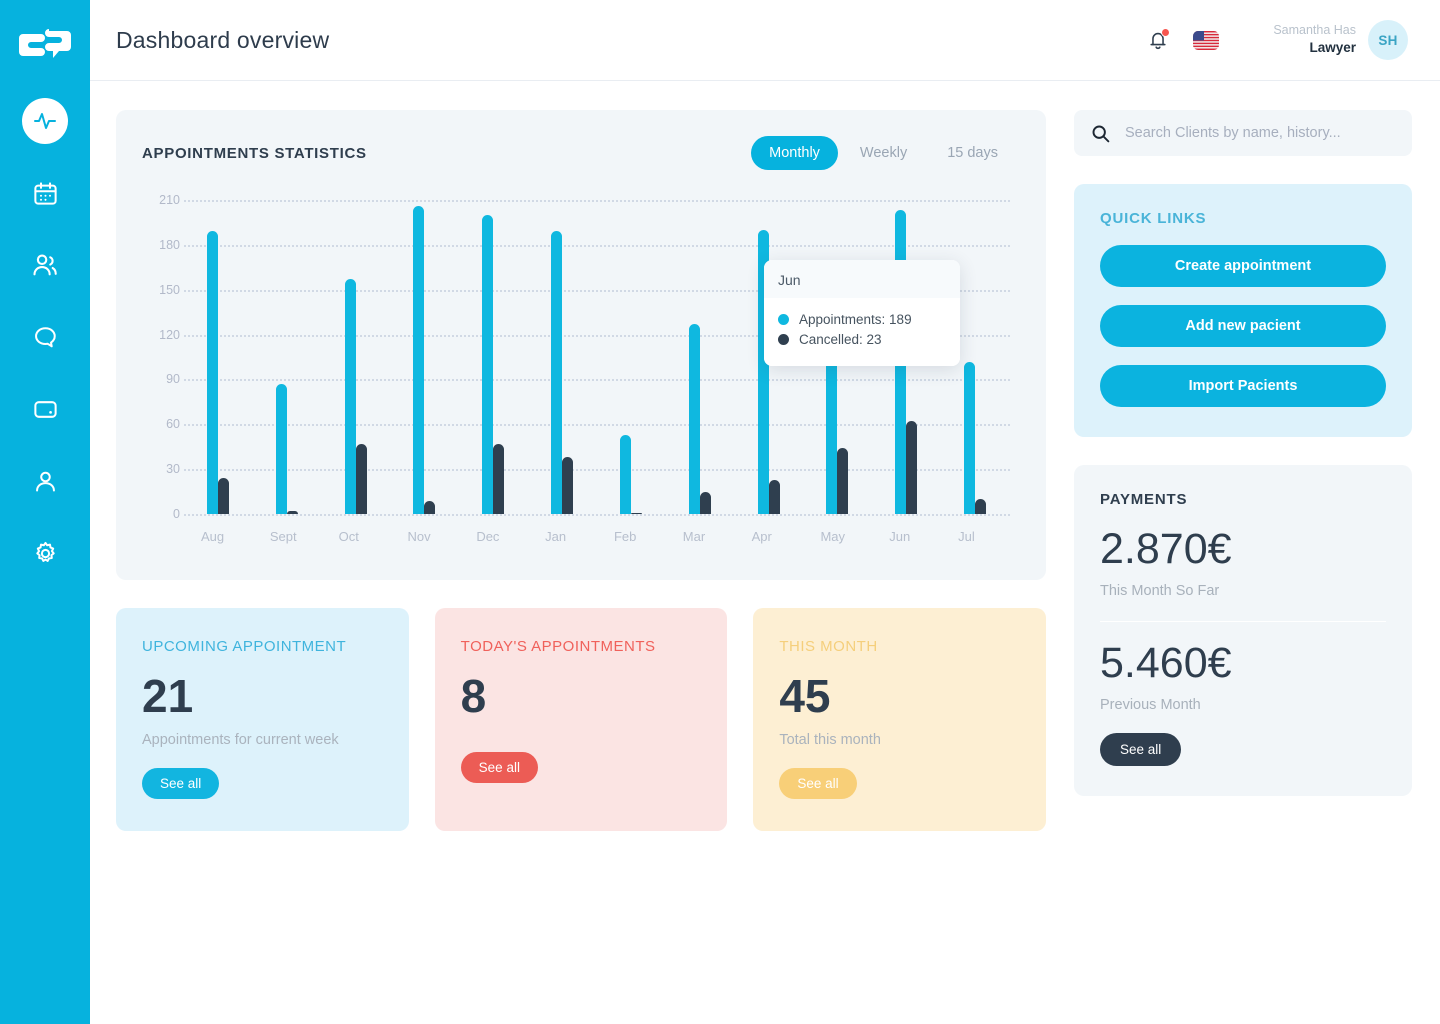 The height and width of the screenshot is (1024, 1440). What do you see at coordinates (966, 536) in the screenshot?
I see `x-tick-label: Jul` at bounding box center [966, 536].